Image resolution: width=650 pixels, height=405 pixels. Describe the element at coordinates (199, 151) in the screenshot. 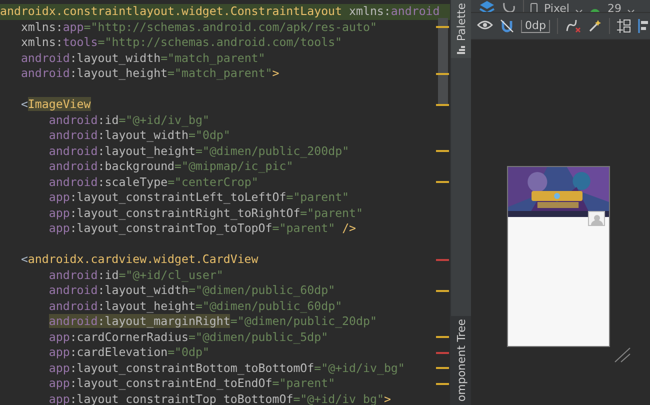

I see `code-line: android:layout_height="@dimen/public_200dp"` at that location.